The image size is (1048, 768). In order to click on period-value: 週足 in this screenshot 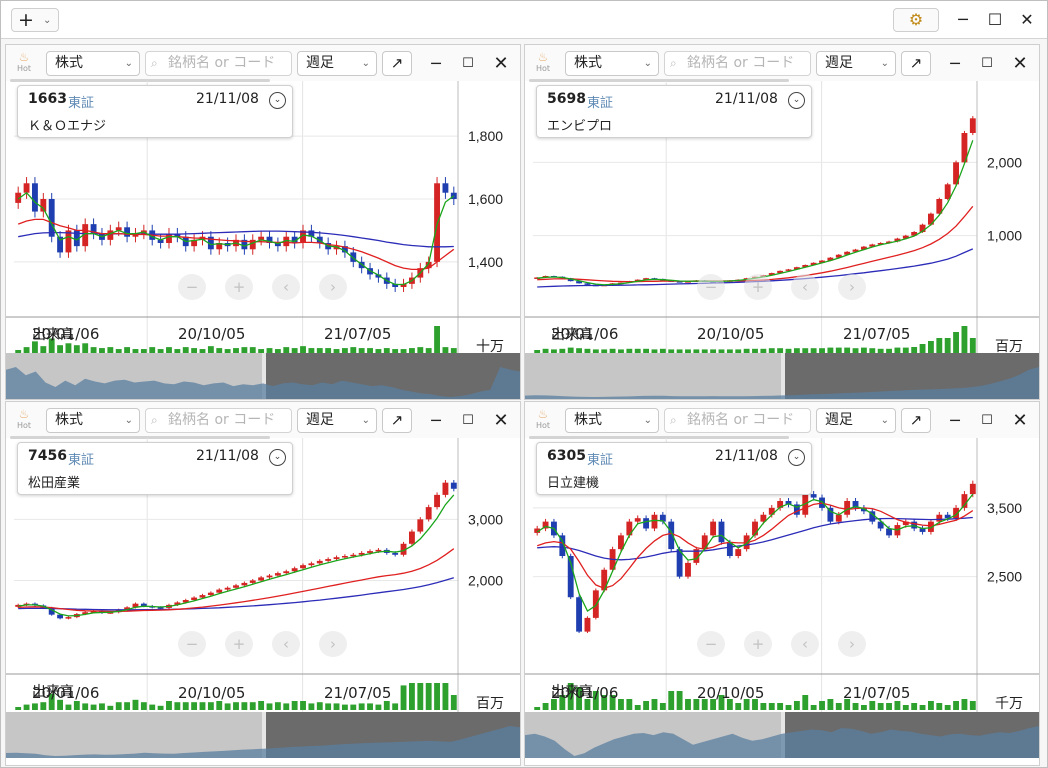, I will do `click(839, 420)`.